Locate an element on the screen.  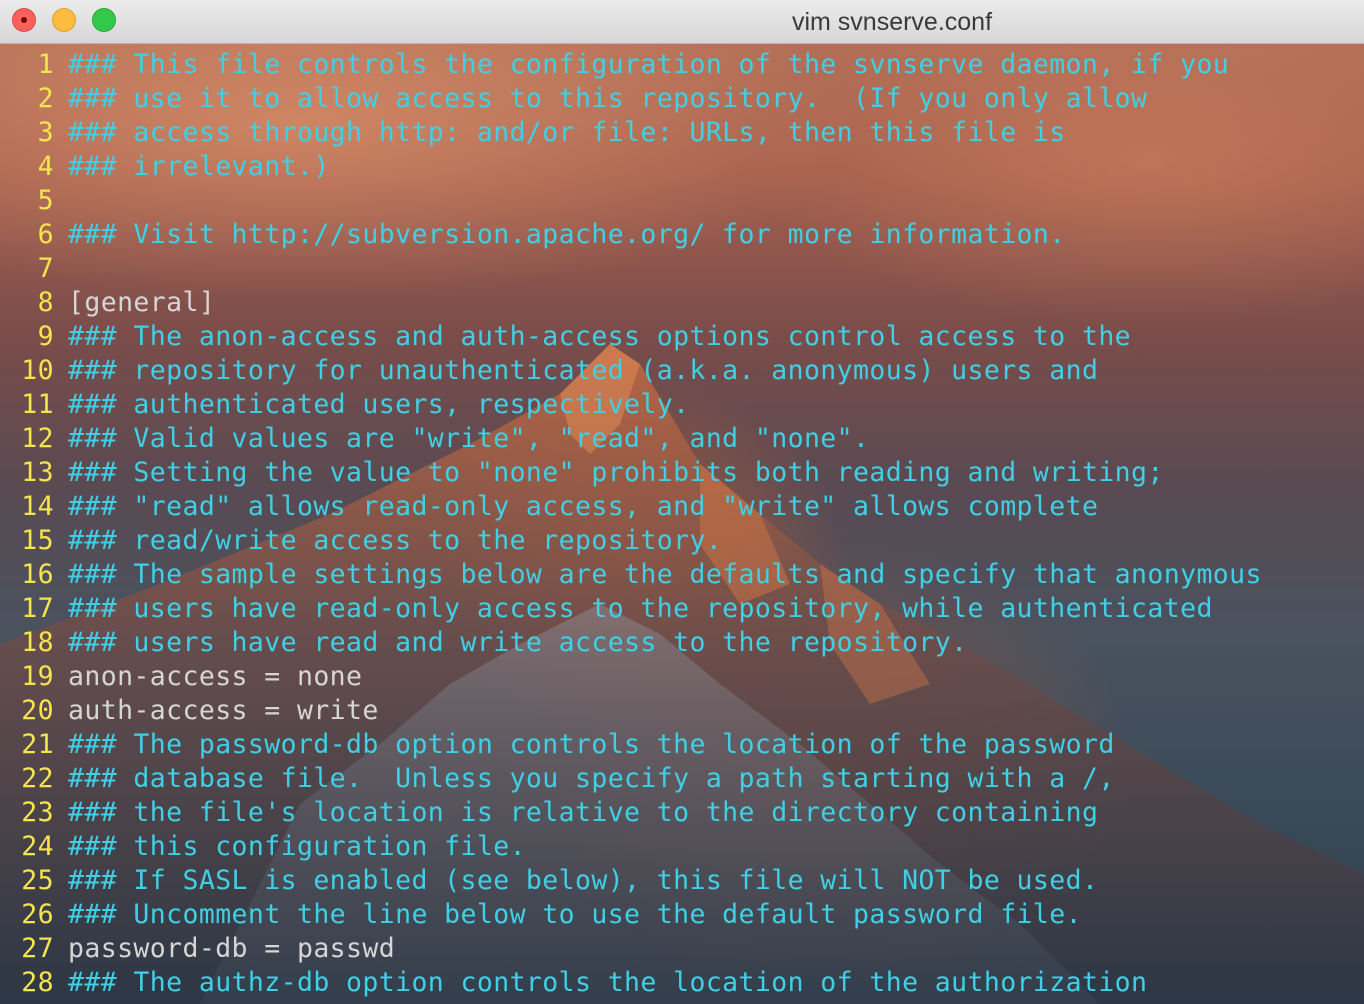
line-number: 18 is located at coordinates (37, 642).